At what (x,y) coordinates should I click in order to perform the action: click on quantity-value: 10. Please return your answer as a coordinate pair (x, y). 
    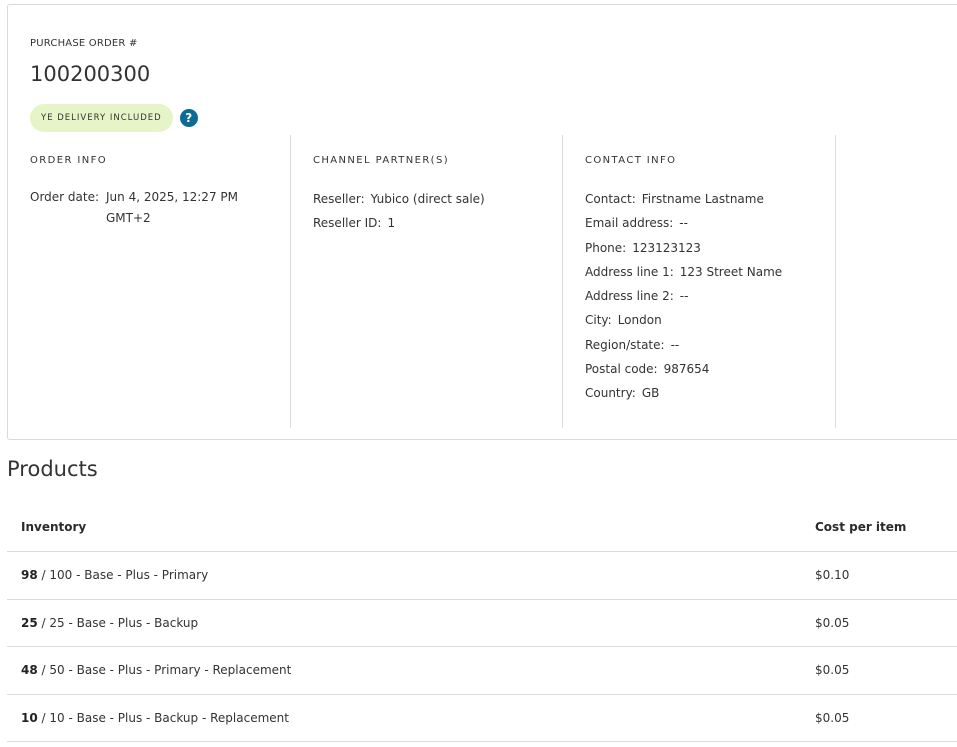
    Looking at the image, I should click on (29, 717).